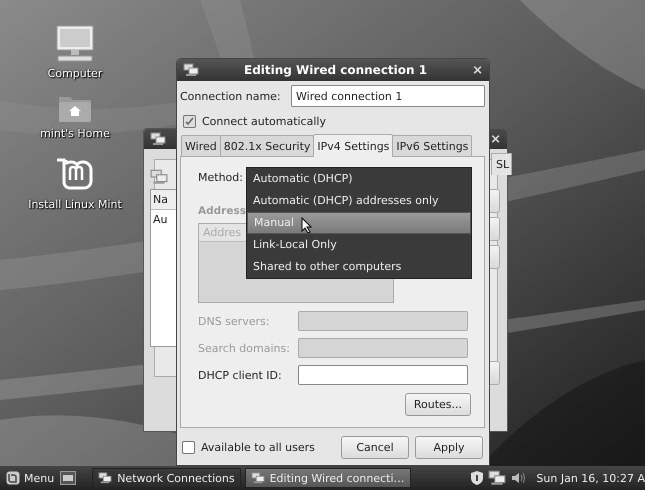  What do you see at coordinates (335, 70) in the screenshot?
I see `window-title: Editing Wired connection 1` at bounding box center [335, 70].